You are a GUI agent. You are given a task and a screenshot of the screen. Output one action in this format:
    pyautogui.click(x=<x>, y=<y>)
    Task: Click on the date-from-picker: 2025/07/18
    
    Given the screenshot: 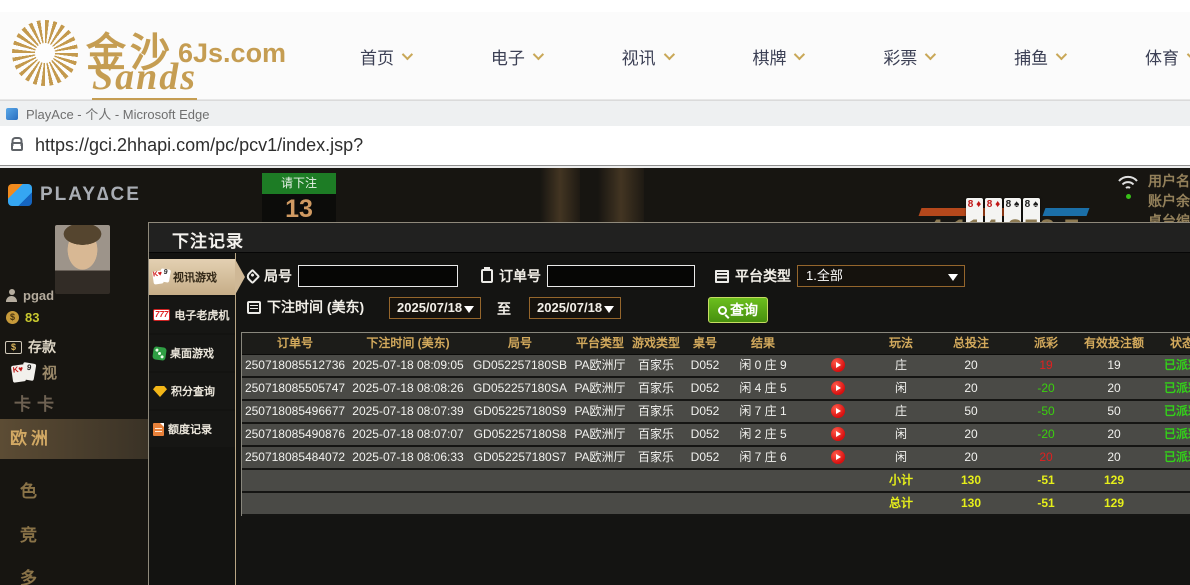 What is the action you would take?
    pyautogui.click(x=435, y=308)
    